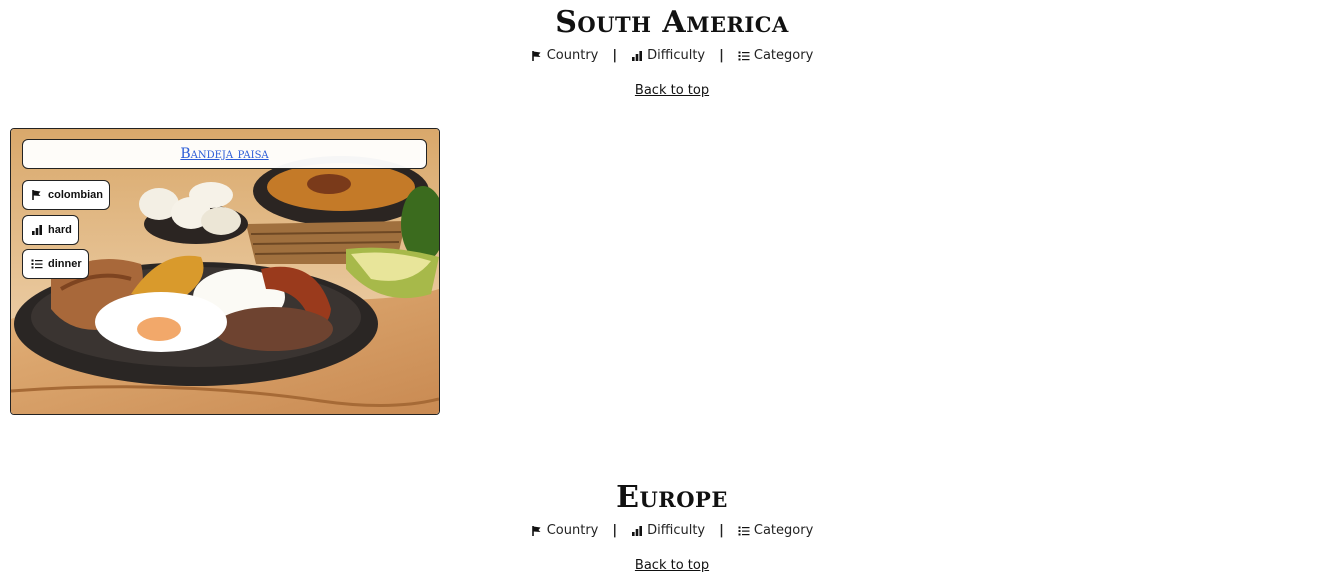 The width and height of the screenshot is (1344, 582). What do you see at coordinates (65, 264) in the screenshot?
I see `category-tag-label: dinner` at bounding box center [65, 264].